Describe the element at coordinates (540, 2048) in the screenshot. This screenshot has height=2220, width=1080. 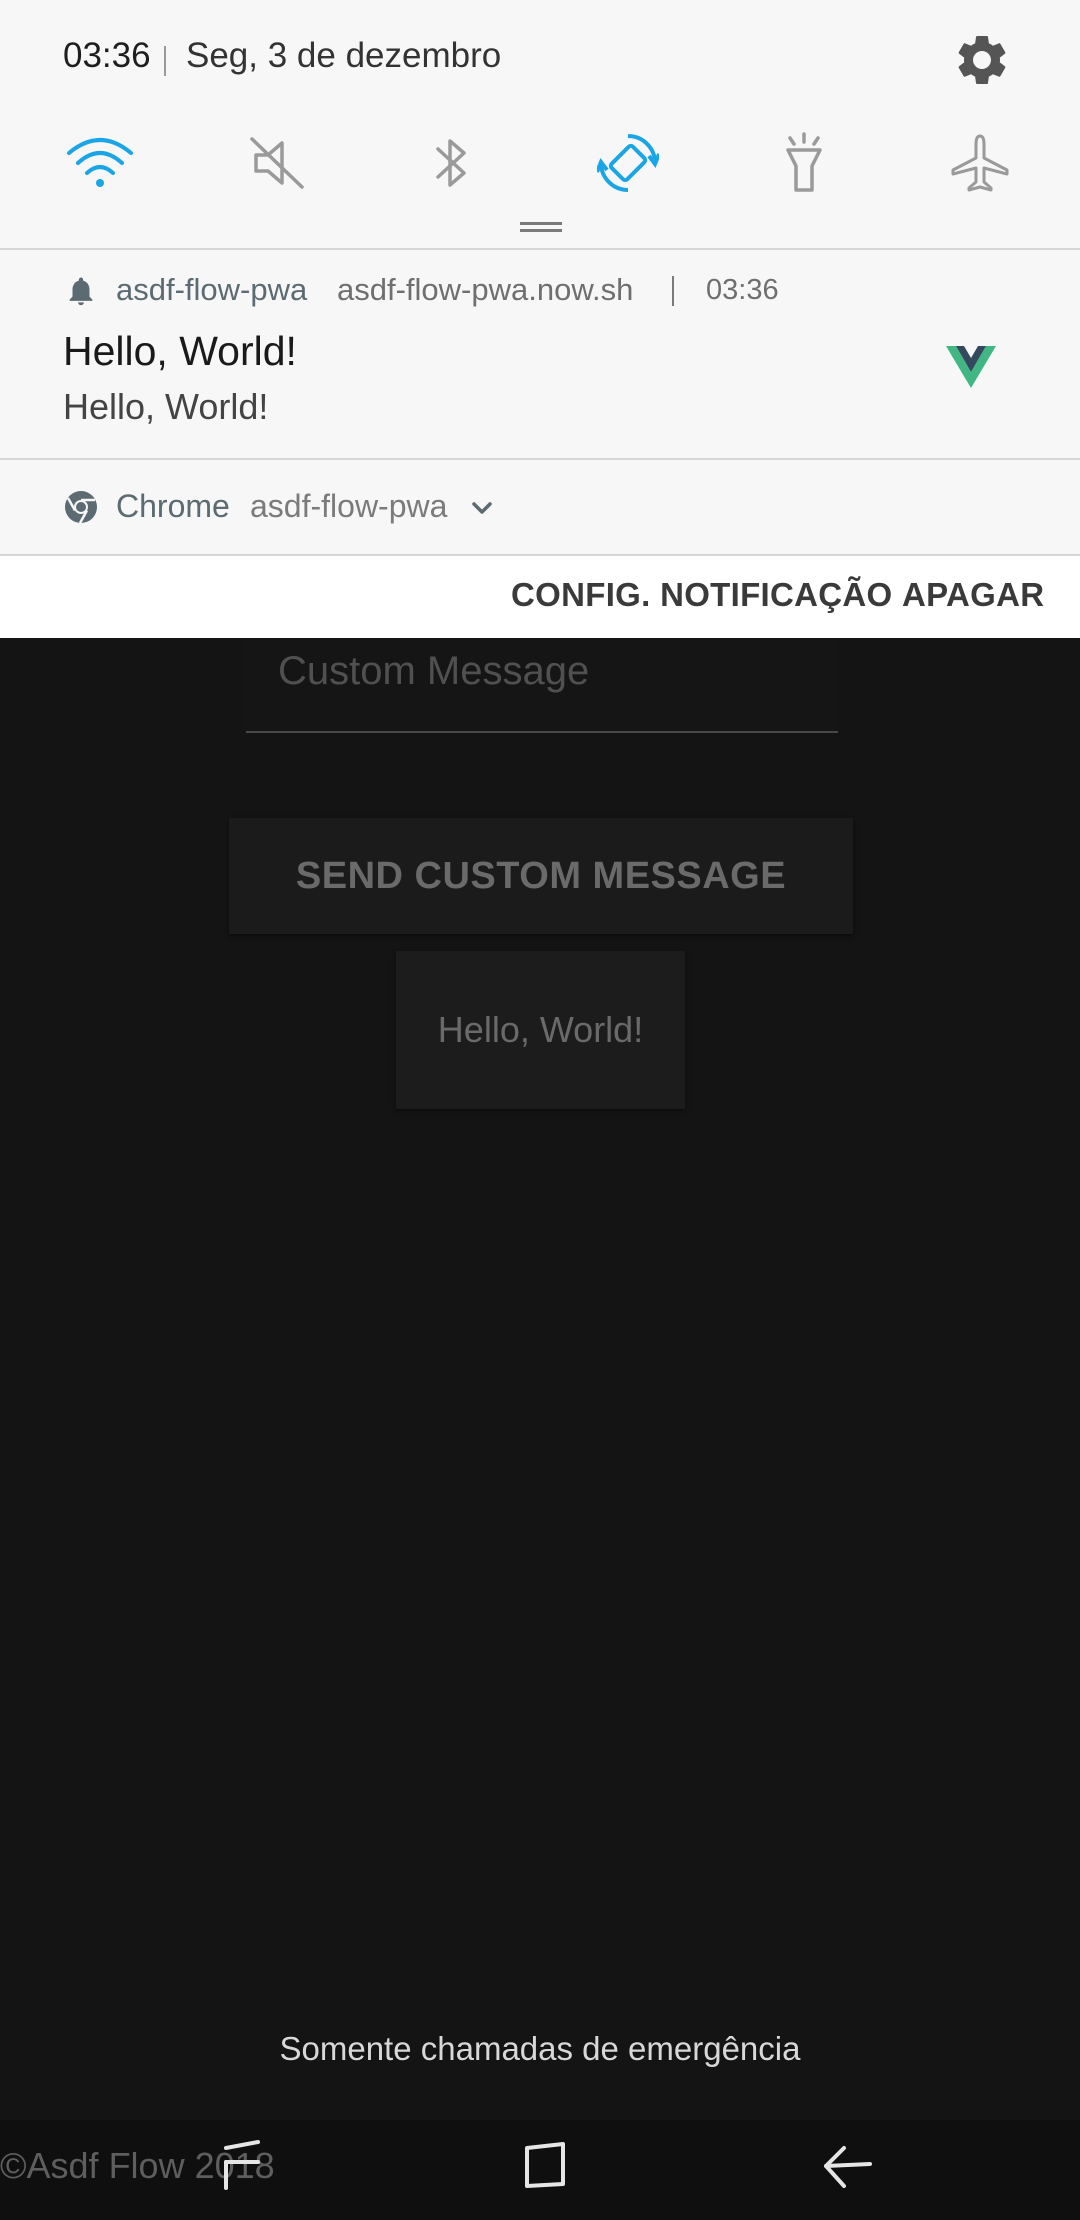
I see `emergency-calls-only-text: Somente chamadas de emergência` at that location.